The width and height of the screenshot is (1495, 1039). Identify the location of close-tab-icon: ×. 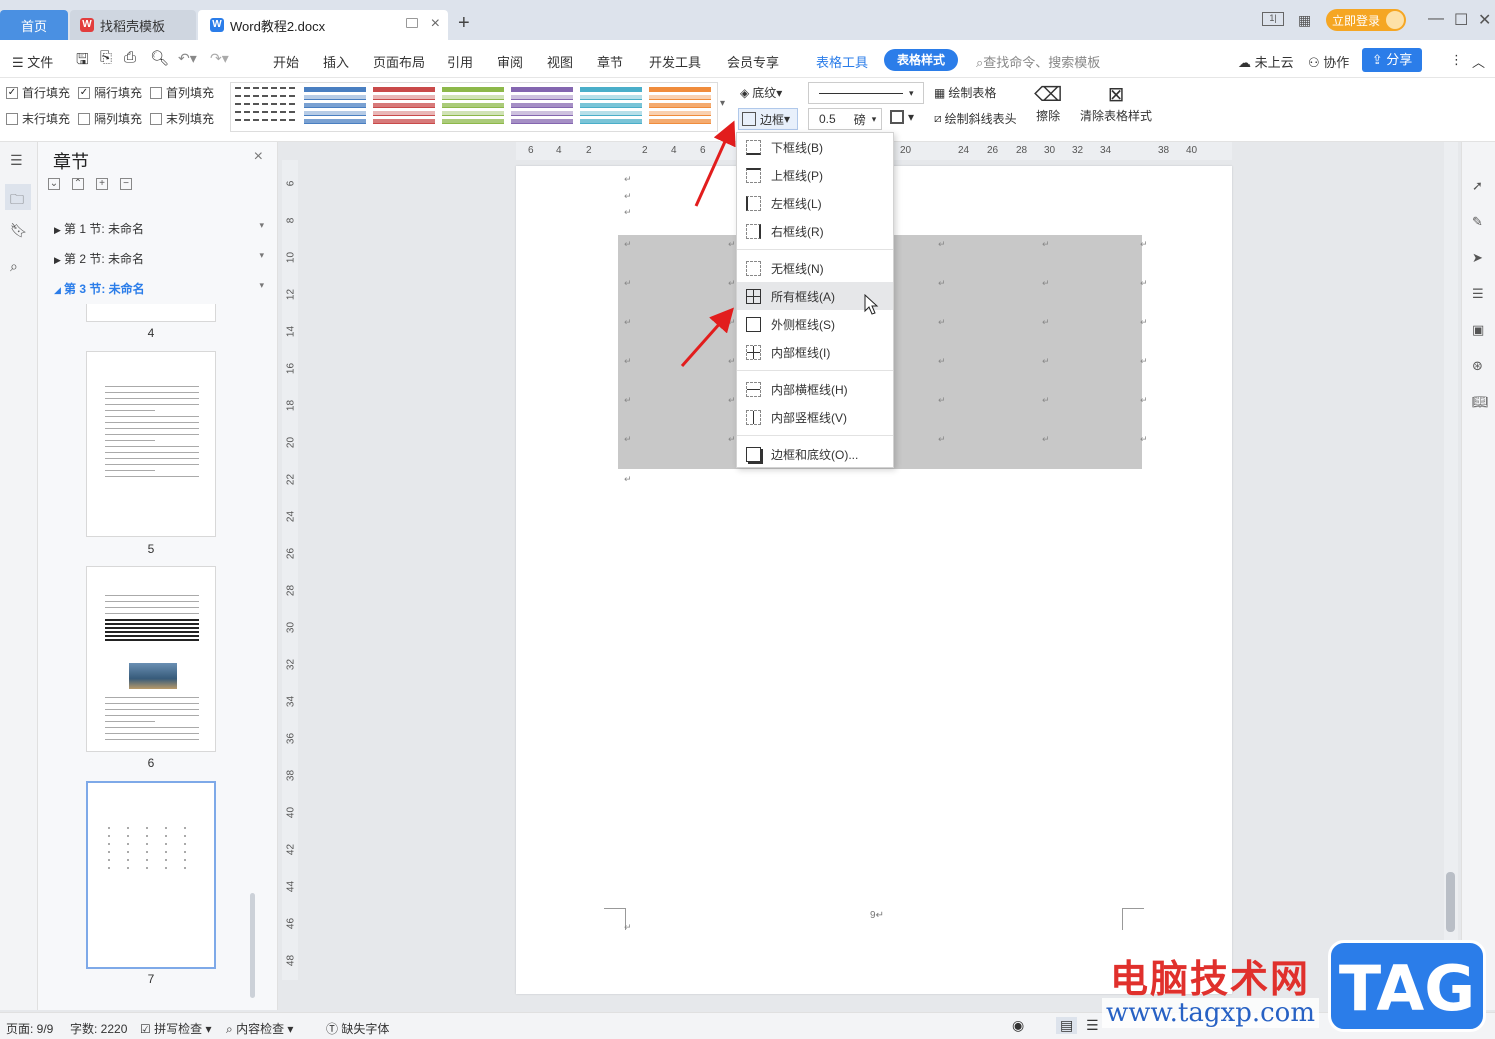
(435, 24).